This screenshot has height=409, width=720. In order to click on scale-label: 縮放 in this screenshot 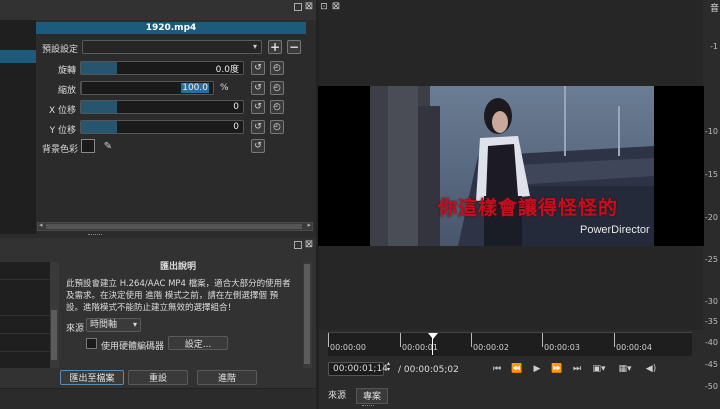, I will do `click(66, 91)`.